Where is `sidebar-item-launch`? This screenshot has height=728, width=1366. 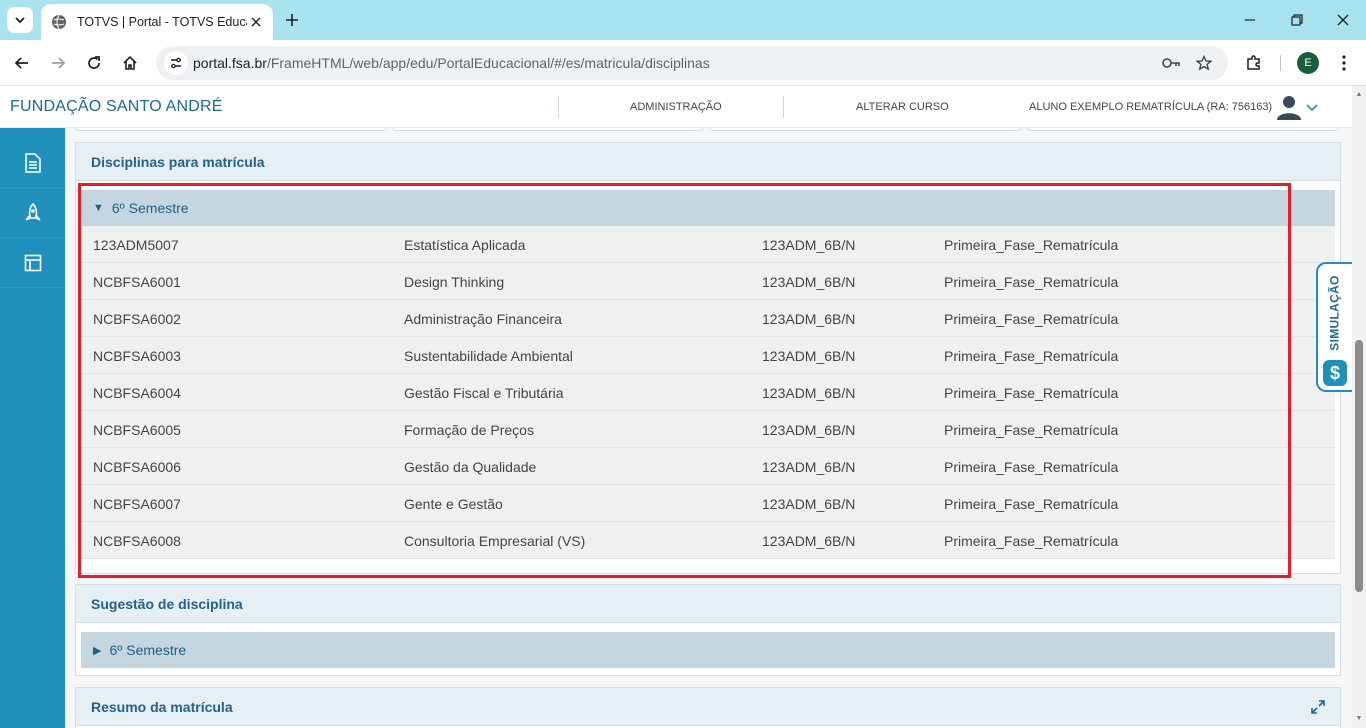
sidebar-item-launch is located at coordinates (32, 213).